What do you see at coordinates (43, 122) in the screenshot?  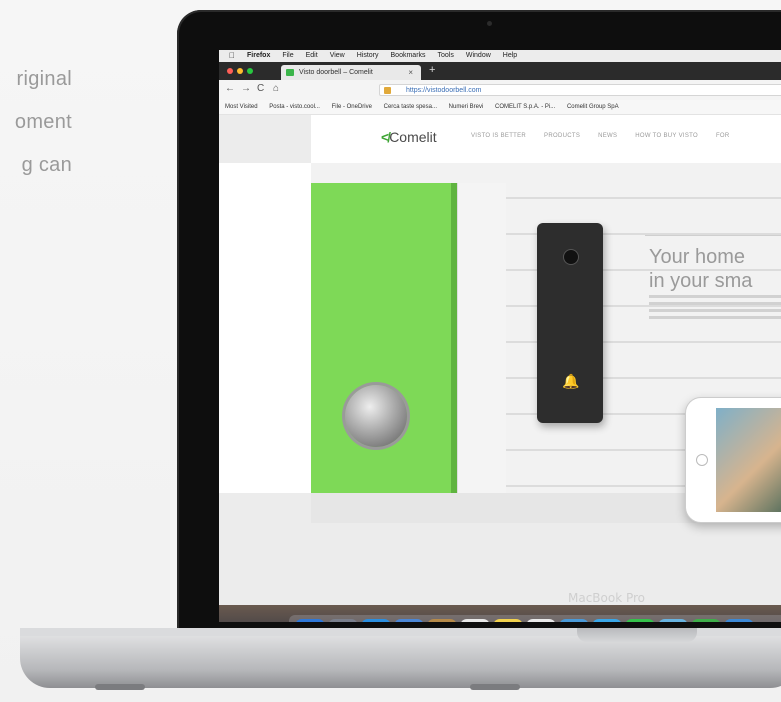 I see `paragraph-line: oment` at bounding box center [43, 122].